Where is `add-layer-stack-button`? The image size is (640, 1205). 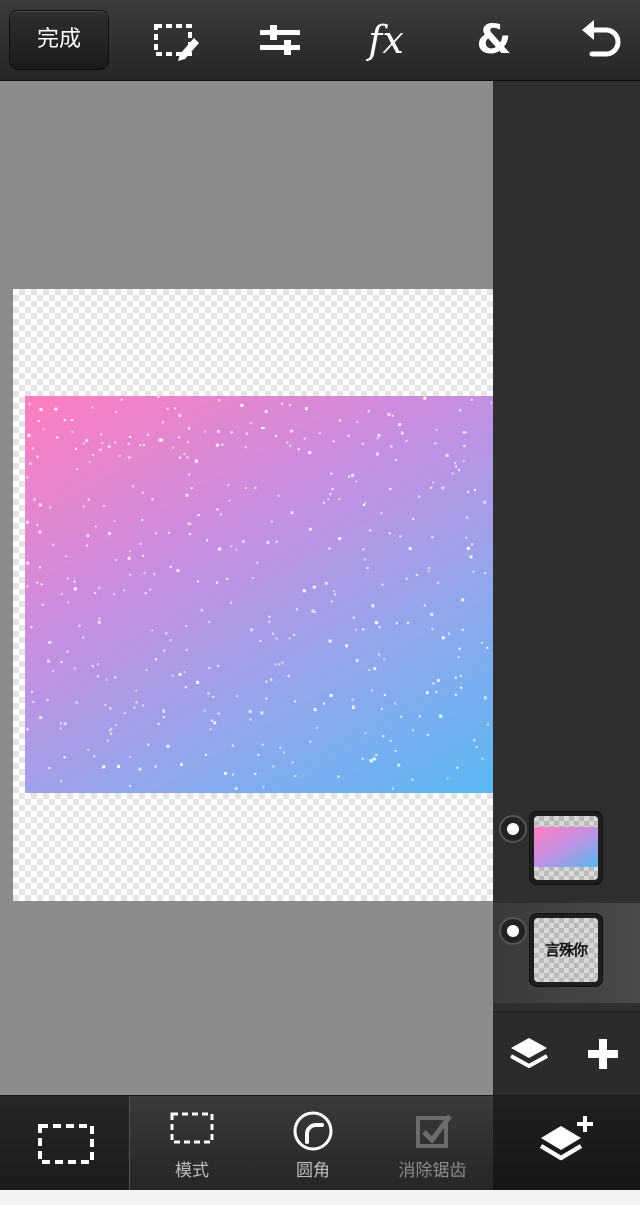 add-layer-stack-button is located at coordinates (566, 1143).